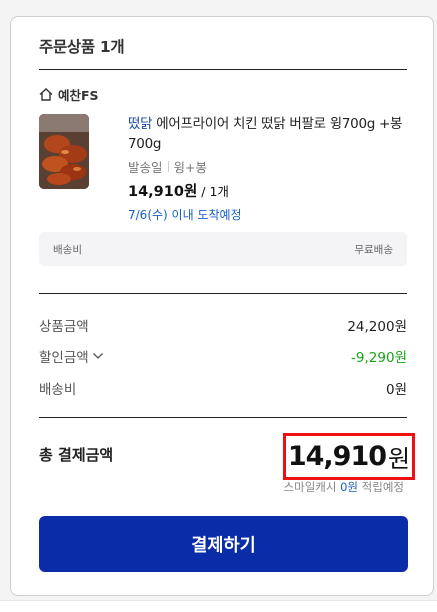 The height and width of the screenshot is (612, 437). I want to click on option-separator, so click(168, 166).